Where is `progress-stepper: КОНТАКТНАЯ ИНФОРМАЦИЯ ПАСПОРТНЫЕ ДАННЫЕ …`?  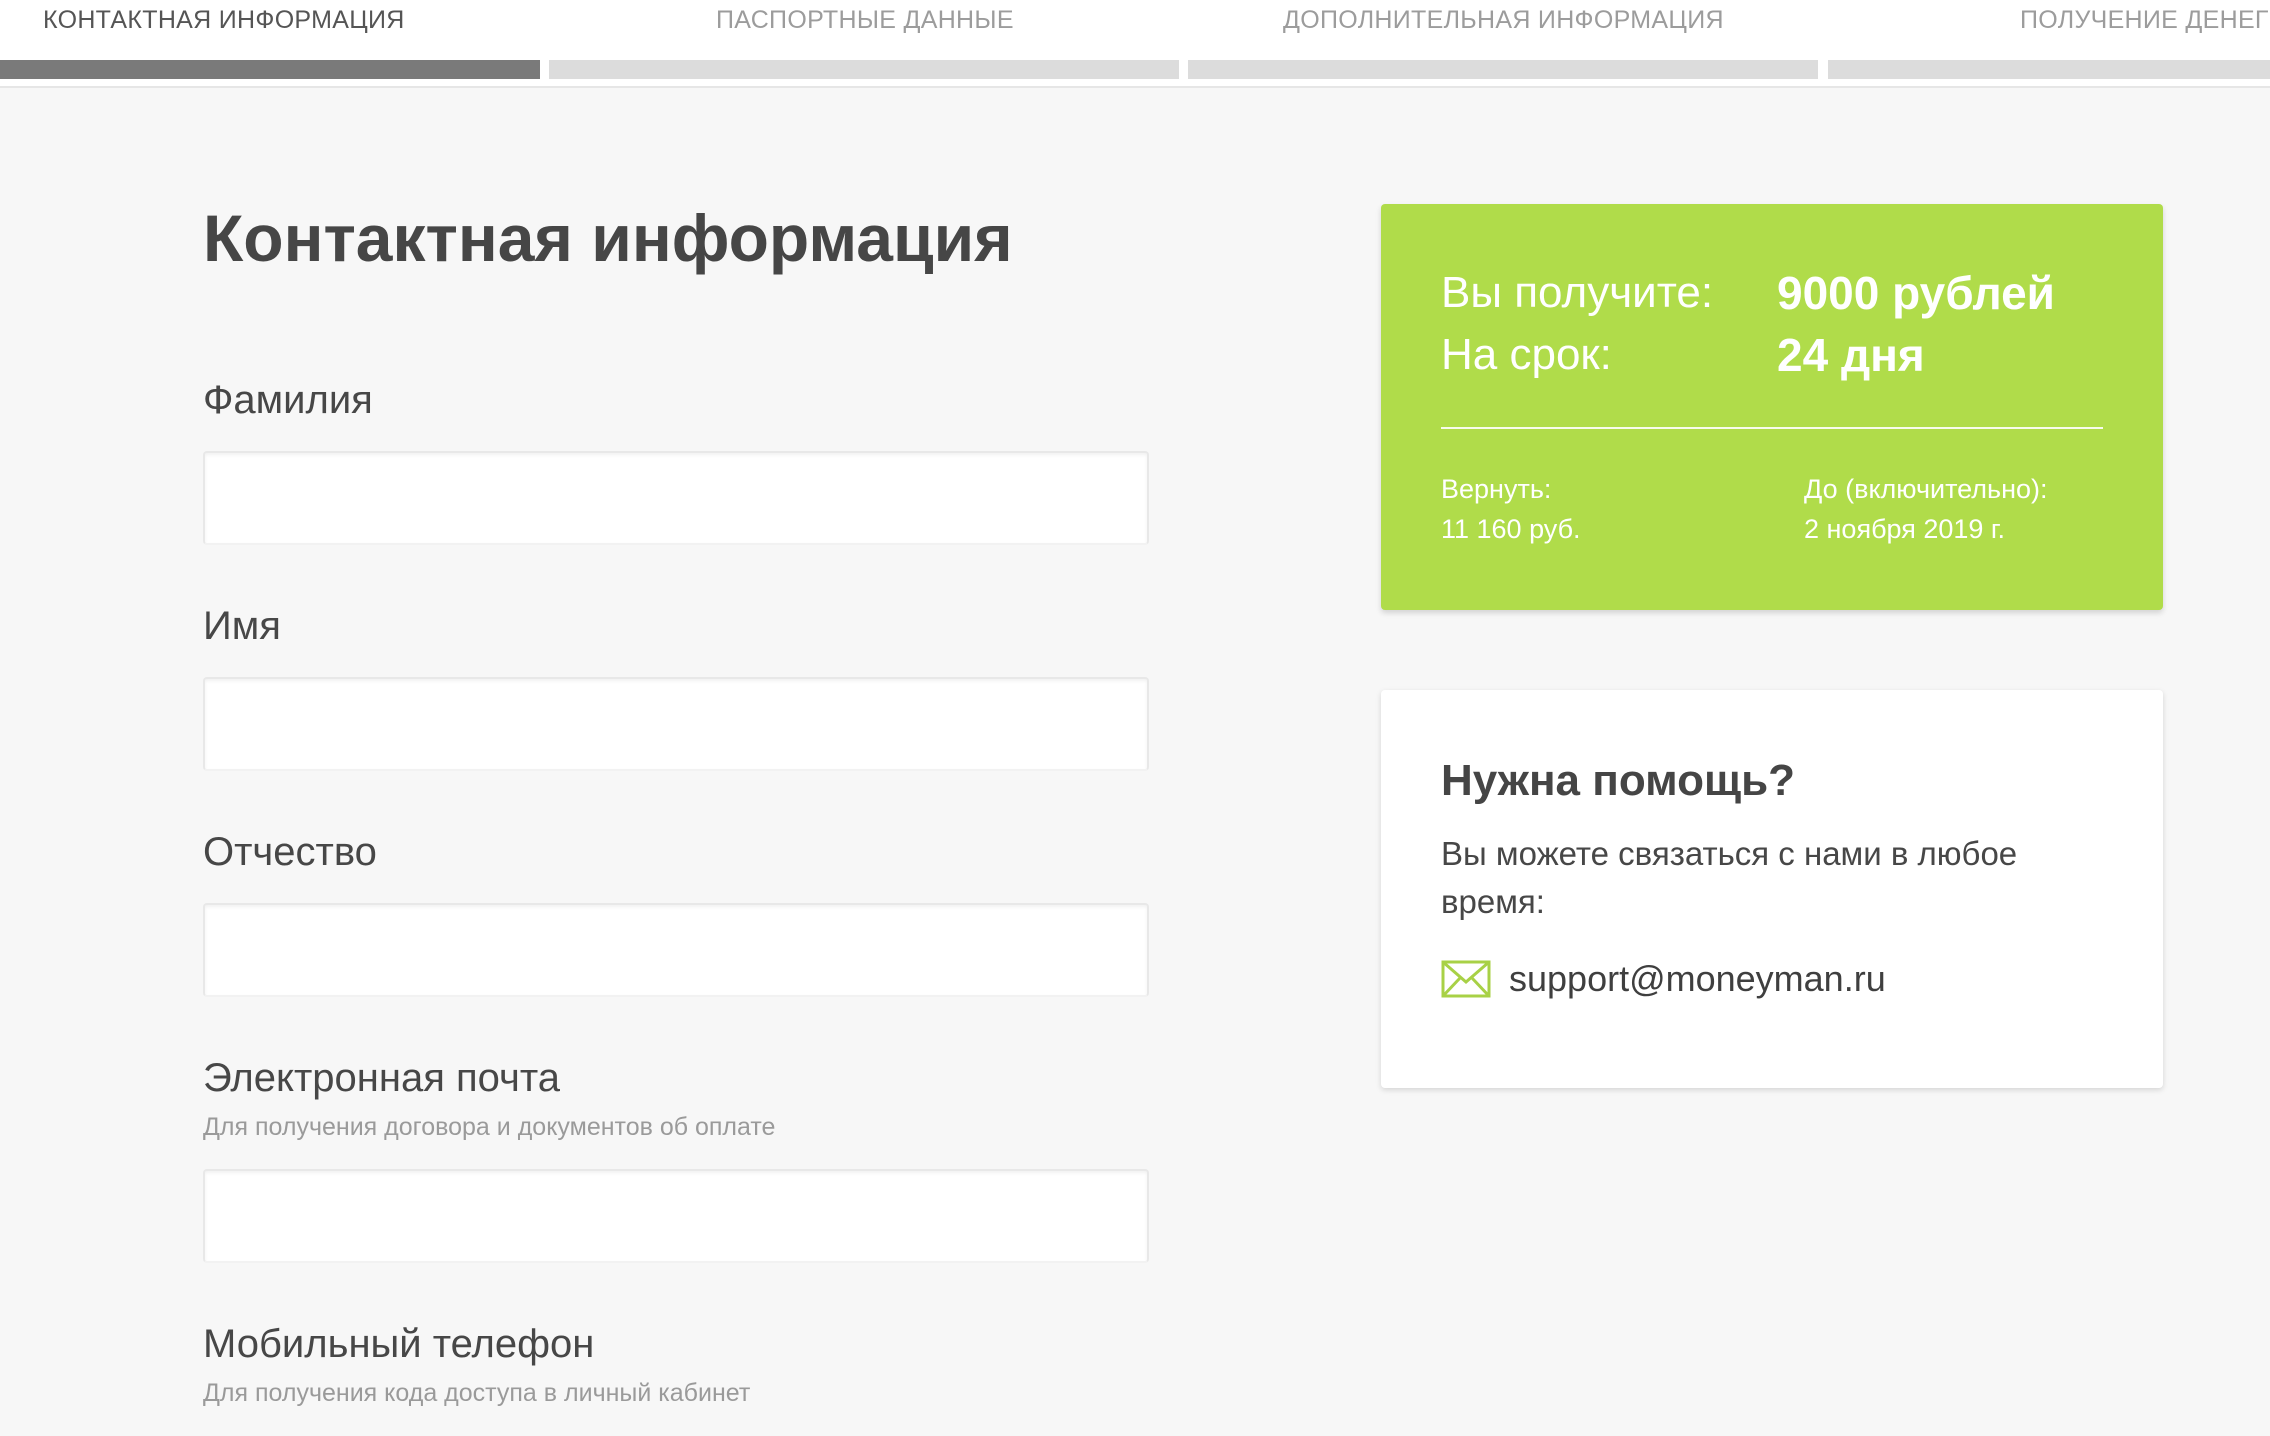 progress-stepper: КОНТАКТНАЯ ИНФОРМАЦИЯ ПАСПОРТНЫЕ ДАННЫЕ … is located at coordinates (1135, 44).